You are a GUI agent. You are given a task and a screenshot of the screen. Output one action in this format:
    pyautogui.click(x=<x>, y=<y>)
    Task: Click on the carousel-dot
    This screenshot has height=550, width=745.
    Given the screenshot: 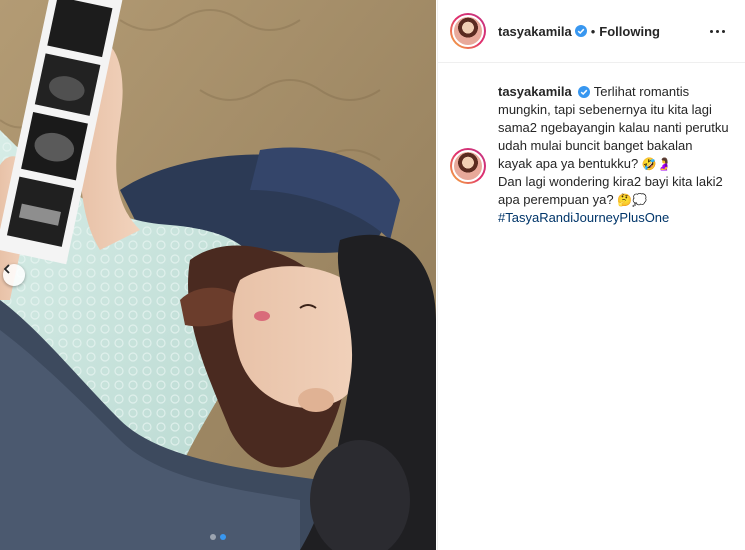 What is the action you would take?
    pyautogui.click(x=213, y=537)
    